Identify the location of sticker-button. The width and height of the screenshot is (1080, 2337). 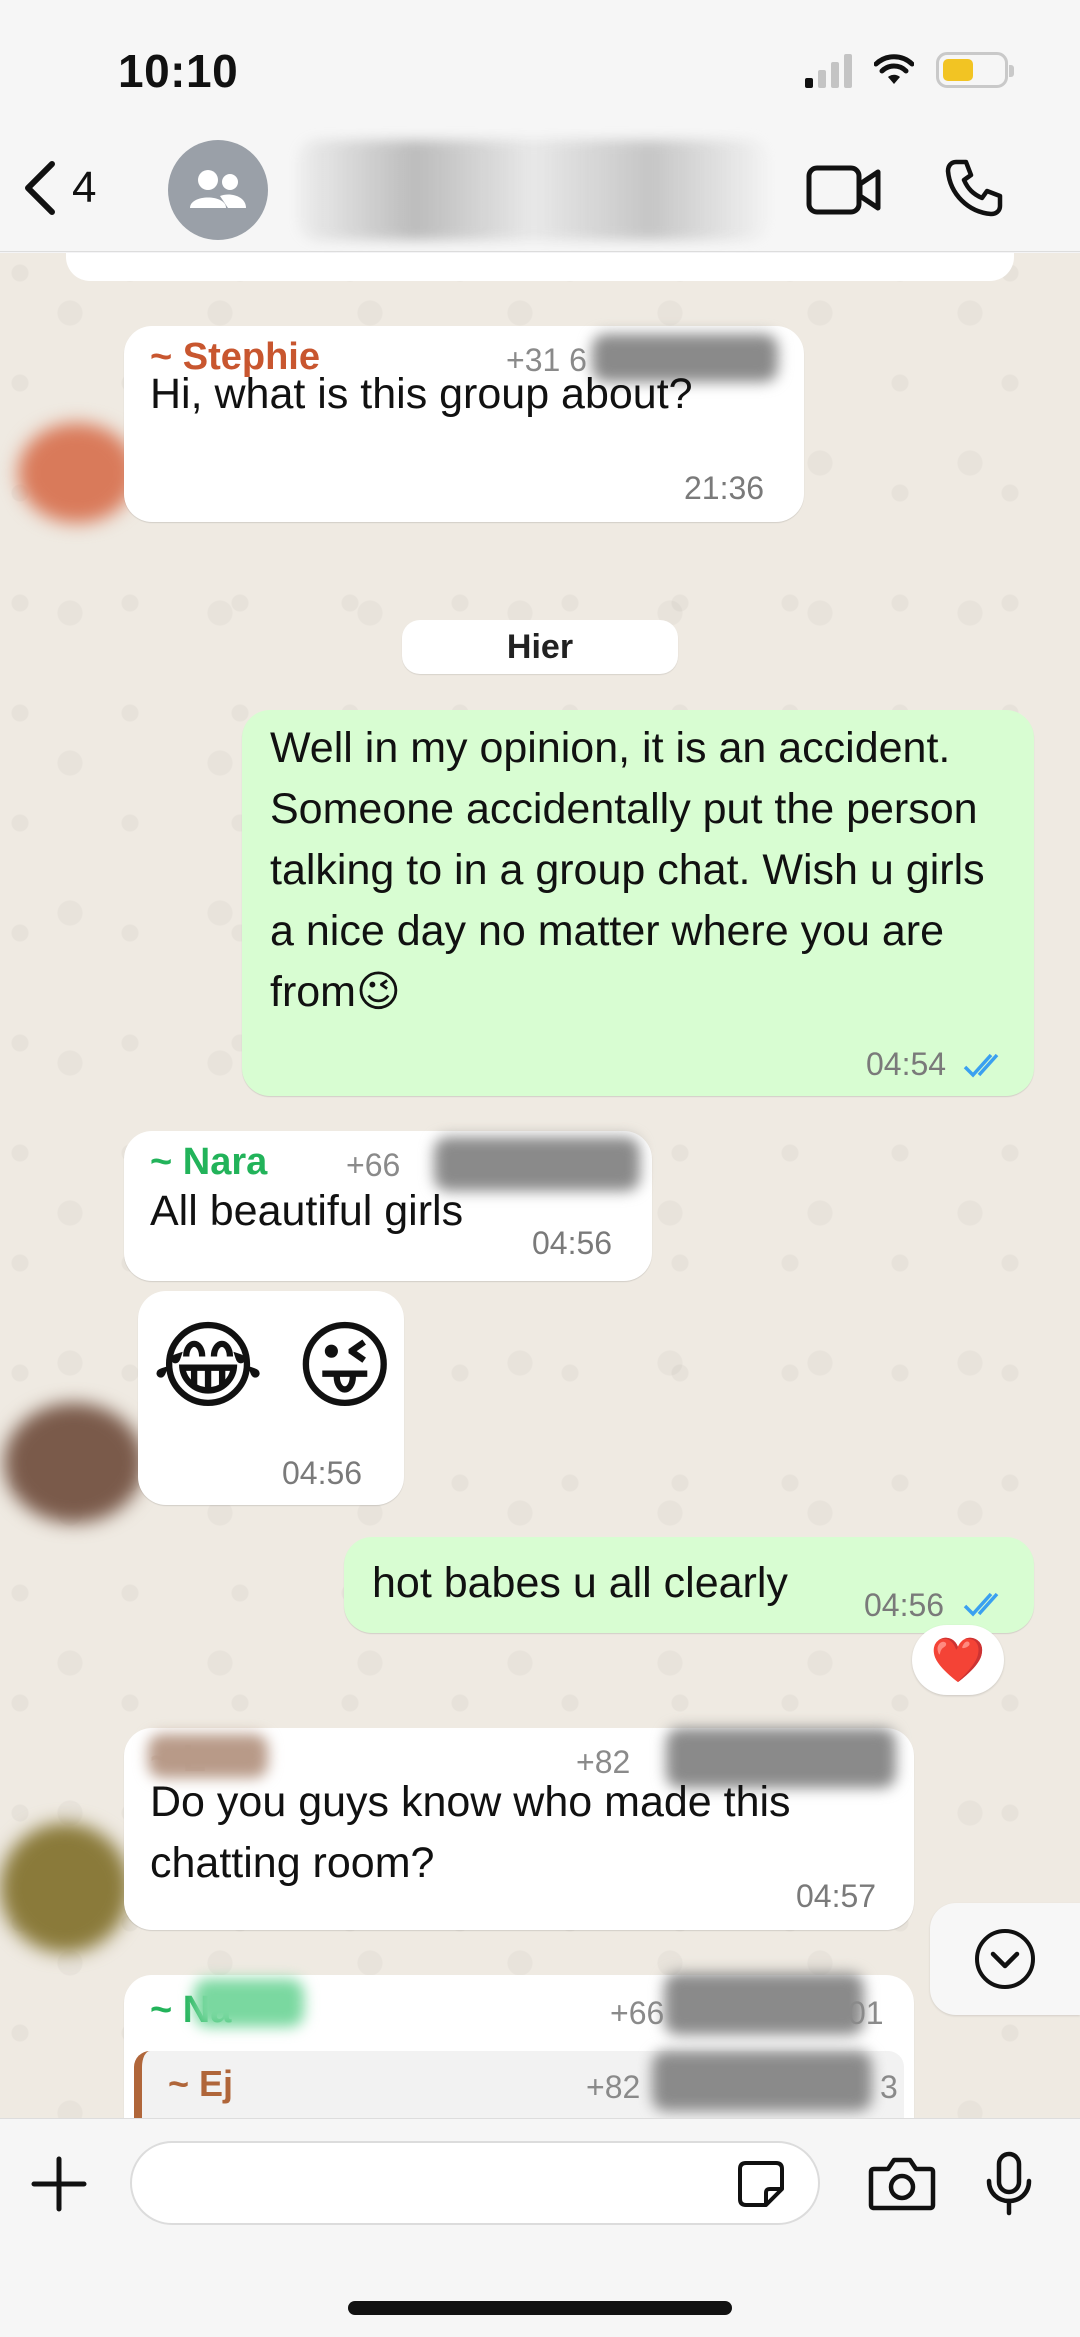
(761, 2186).